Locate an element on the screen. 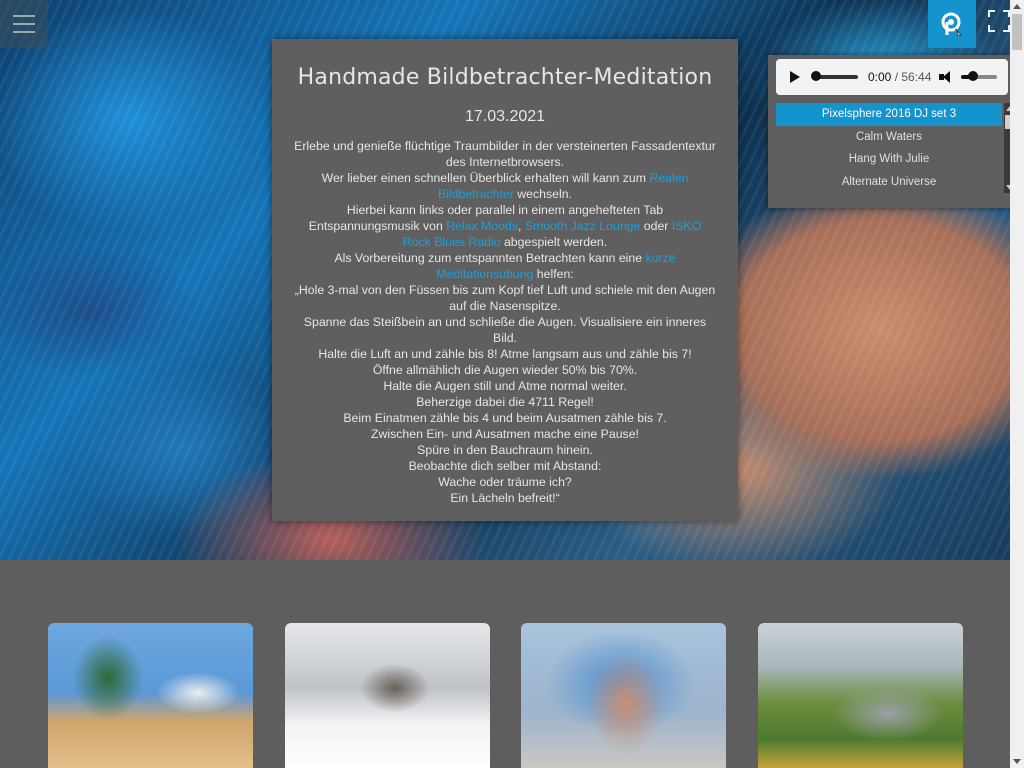 This screenshot has width=1024, height=768. volume-fill is located at coordinates (968, 77).